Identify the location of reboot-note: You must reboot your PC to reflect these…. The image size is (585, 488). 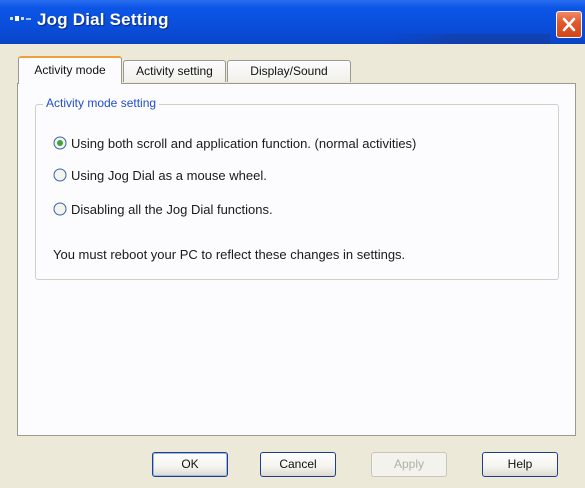
(229, 254).